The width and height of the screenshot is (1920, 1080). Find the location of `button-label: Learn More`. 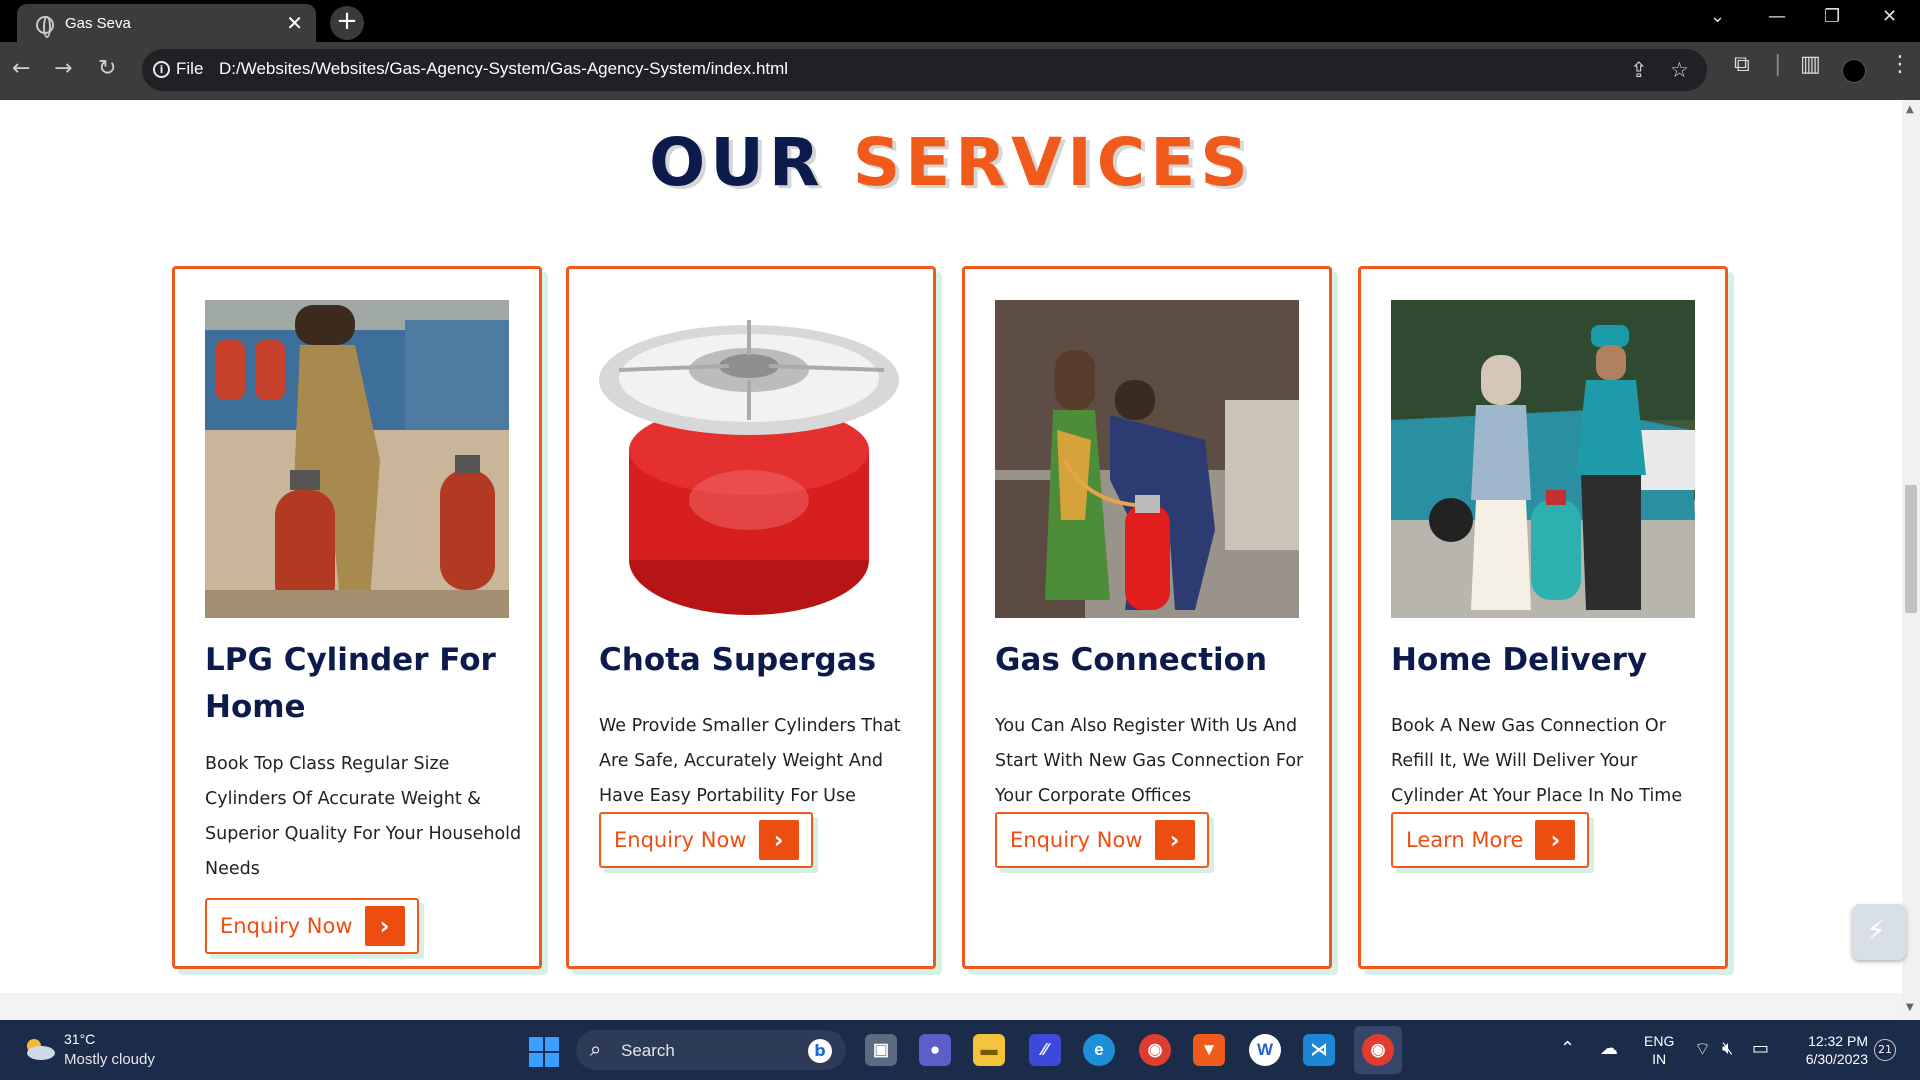

button-label: Learn More is located at coordinates (1465, 840).